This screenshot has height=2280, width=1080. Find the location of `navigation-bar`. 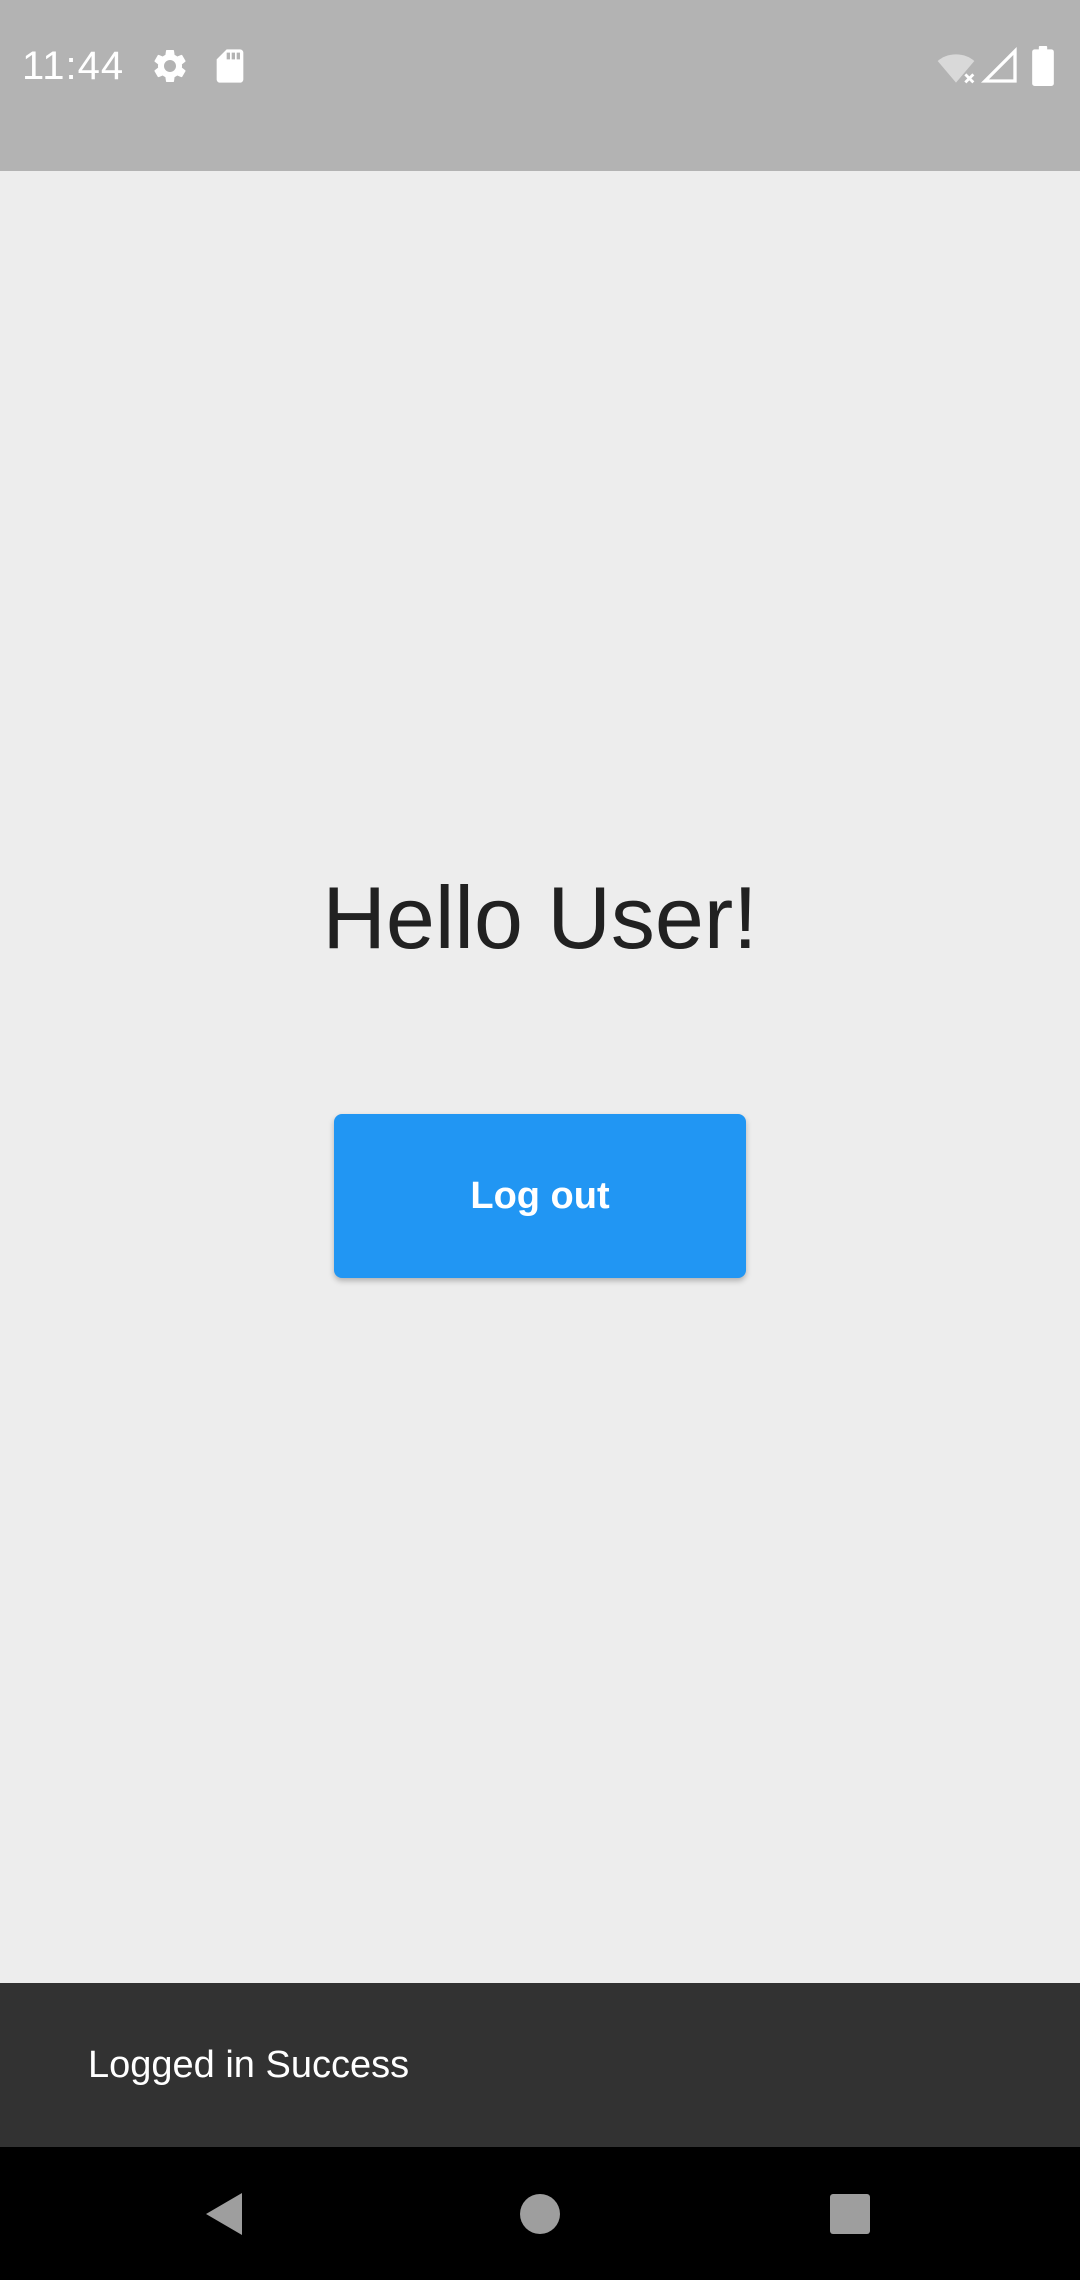

navigation-bar is located at coordinates (540, 2213).